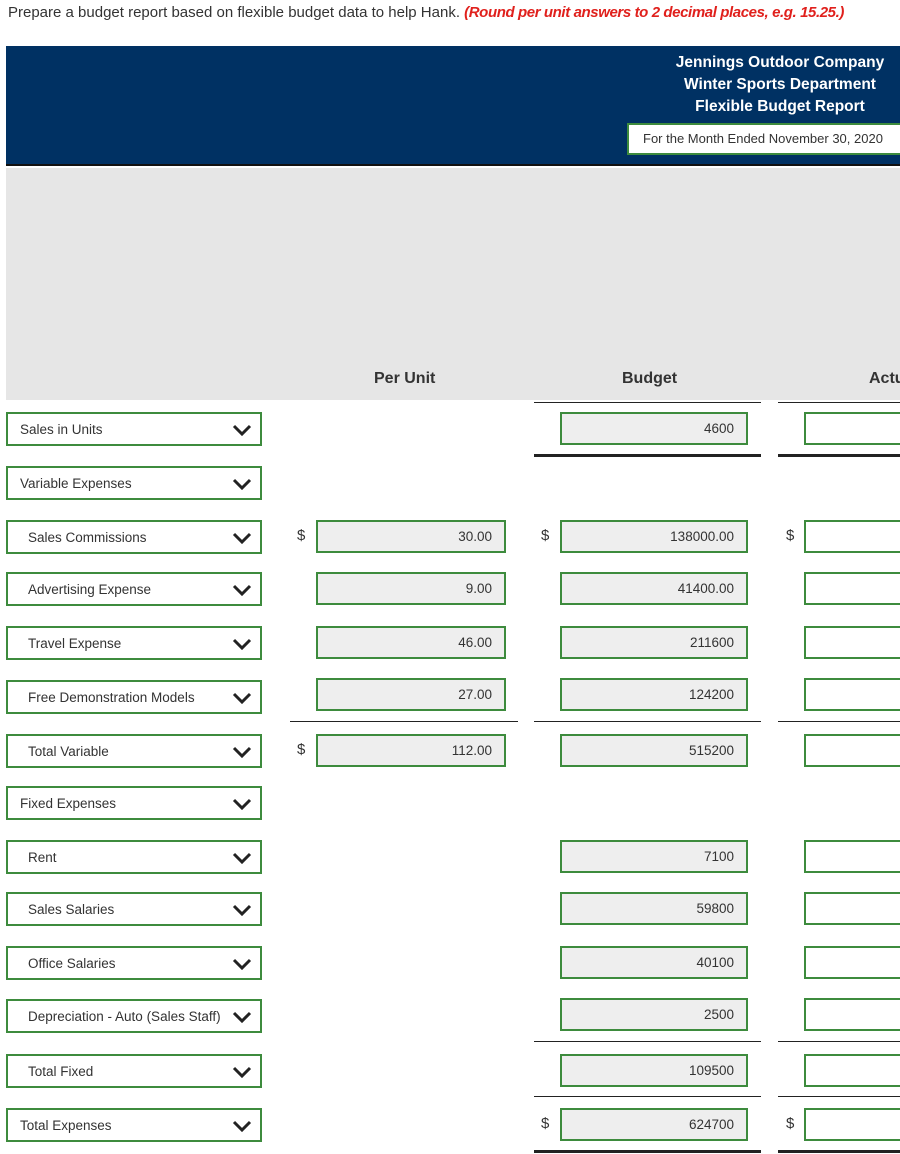  Describe the element at coordinates (654, 694) in the screenshot. I see `budget-input-demo-models: 124200` at that location.